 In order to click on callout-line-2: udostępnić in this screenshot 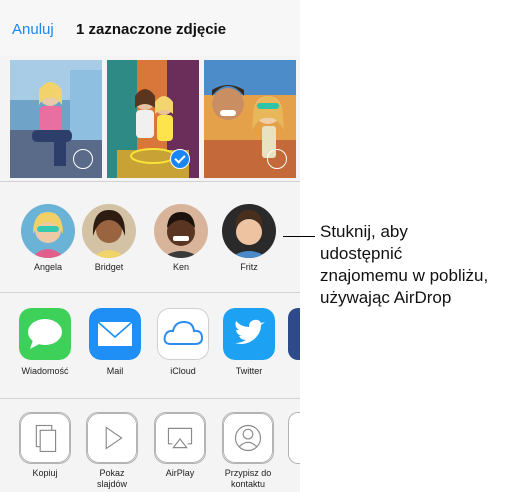, I will do `click(361, 253)`.